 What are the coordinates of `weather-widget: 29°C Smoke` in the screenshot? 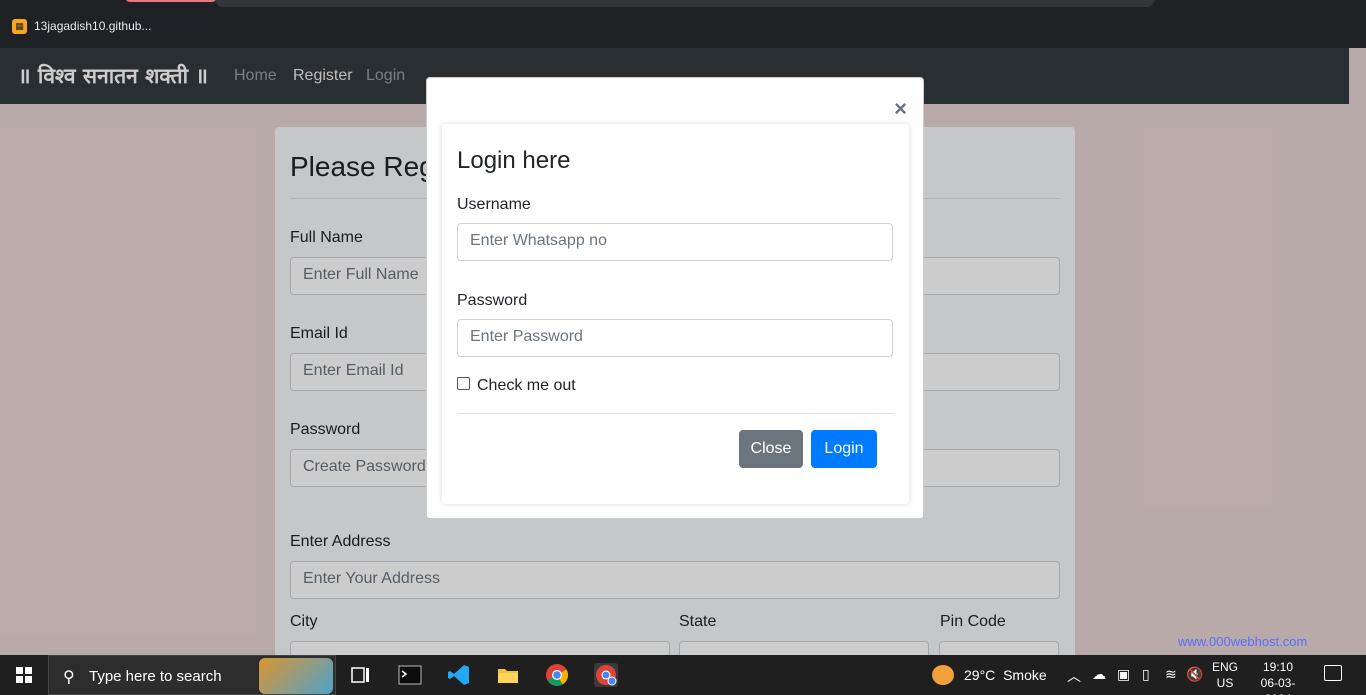 It's located at (1005, 675).